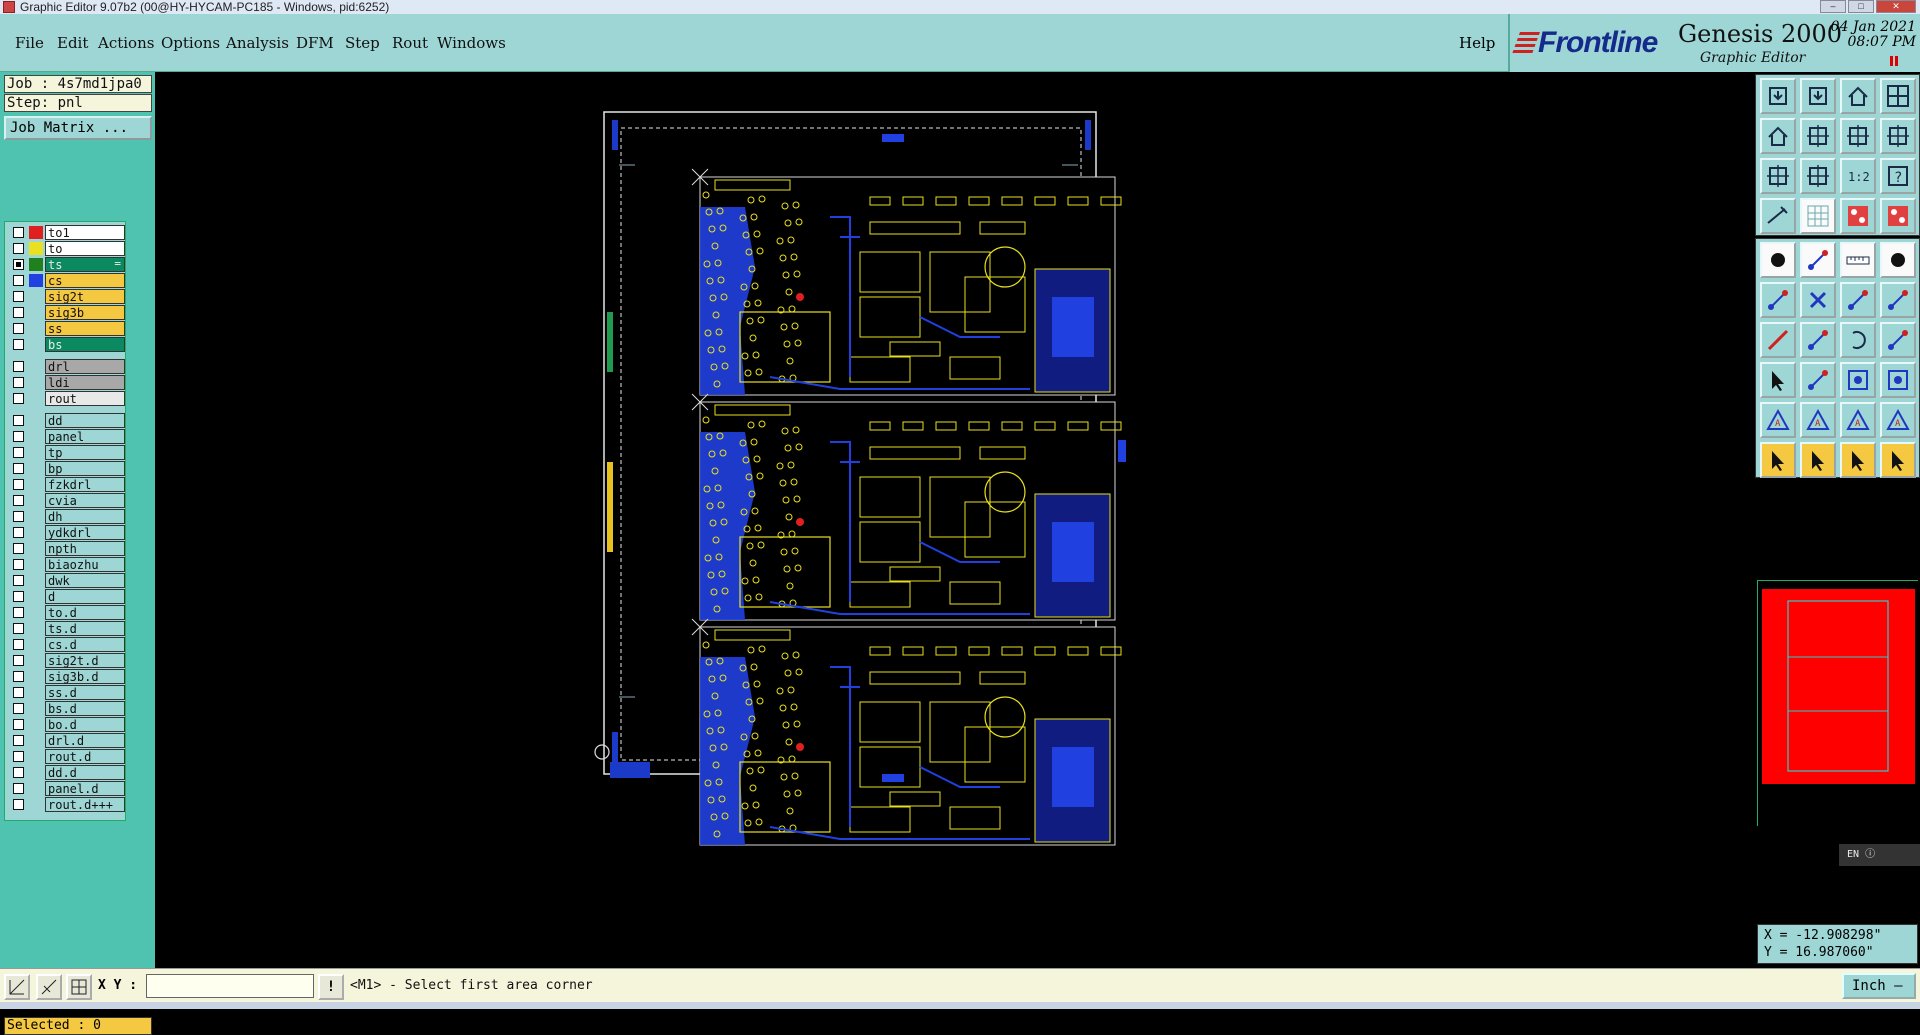  I want to click on draw-line-icon, so click(1818, 340).